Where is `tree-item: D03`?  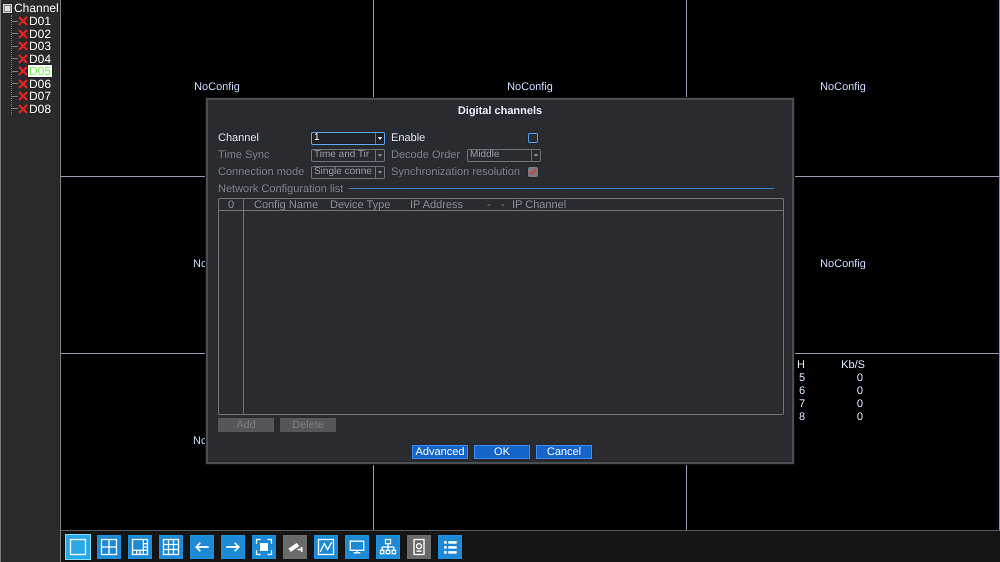
tree-item: D03 is located at coordinates (40, 46).